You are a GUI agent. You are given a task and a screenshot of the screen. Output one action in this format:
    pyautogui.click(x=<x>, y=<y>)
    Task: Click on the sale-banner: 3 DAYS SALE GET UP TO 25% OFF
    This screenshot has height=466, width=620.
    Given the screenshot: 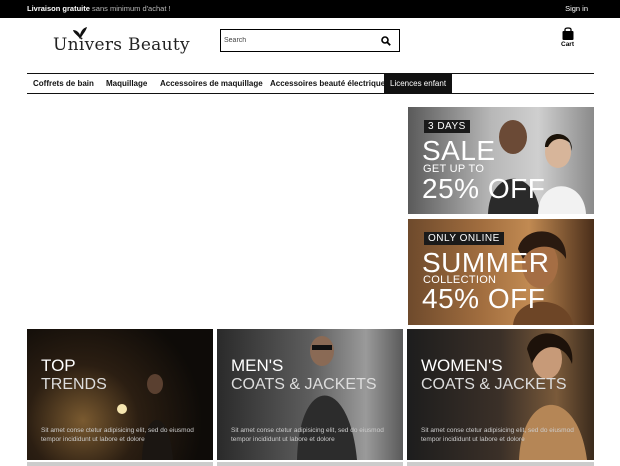 What is the action you would take?
    pyautogui.click(x=501, y=160)
    